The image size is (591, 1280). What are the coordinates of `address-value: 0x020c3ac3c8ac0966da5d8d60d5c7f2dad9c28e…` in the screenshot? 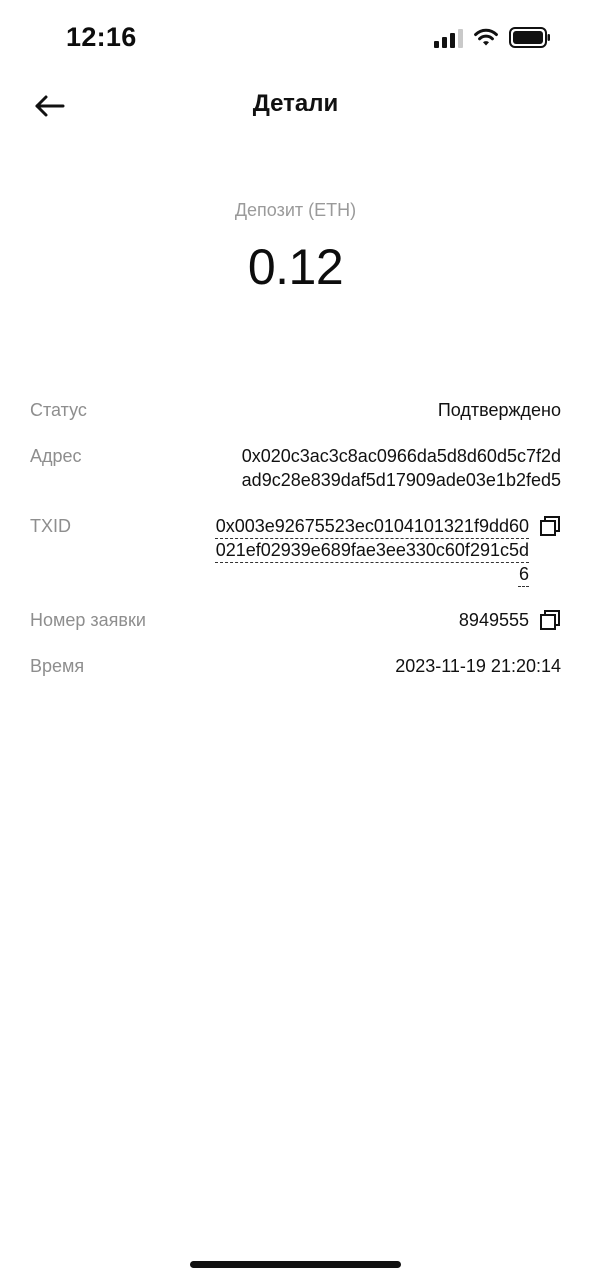 It's located at (401, 468).